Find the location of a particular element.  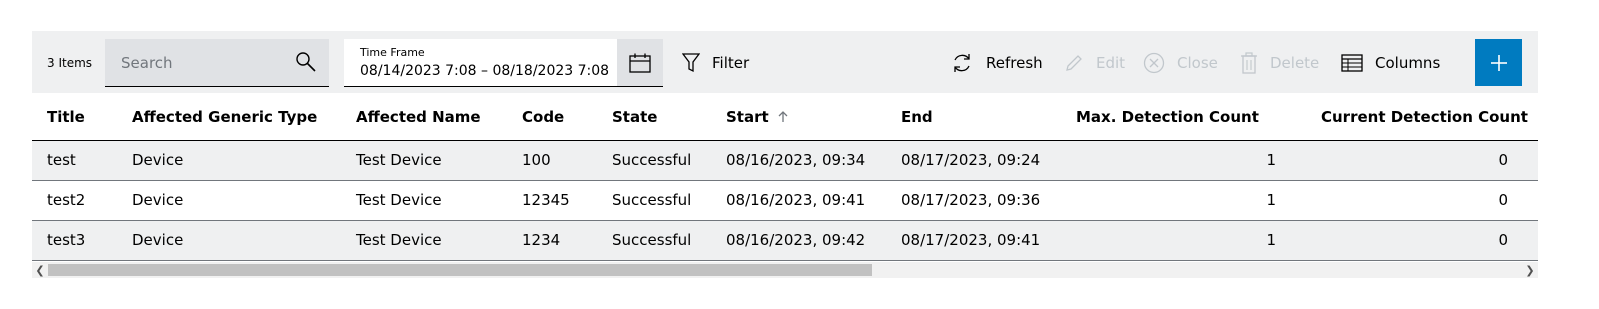

sort-ascending-icon is located at coordinates (783, 116).